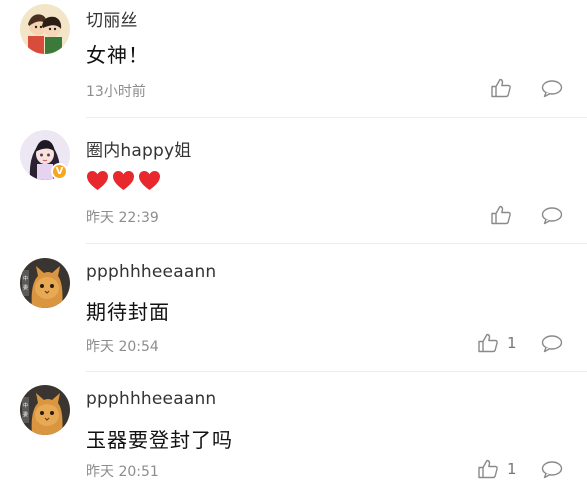  Describe the element at coordinates (122, 472) in the screenshot. I see `comment-timestamp: 昨天 20:51` at that location.